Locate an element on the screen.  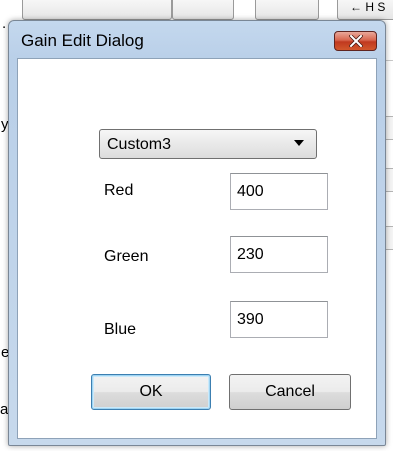
preset-select-value: Custom3 is located at coordinates (139, 144).